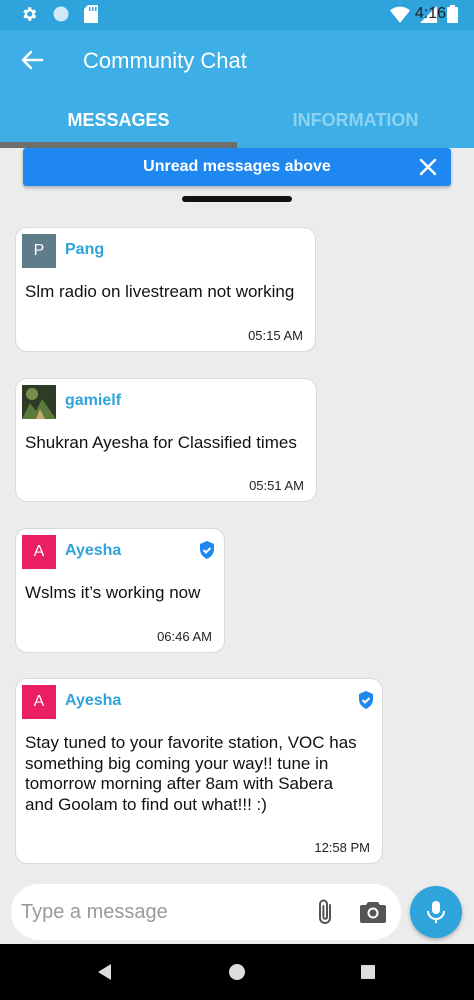 The width and height of the screenshot is (474, 1000). Describe the element at coordinates (452, 14) in the screenshot. I see `battery-icon` at that location.